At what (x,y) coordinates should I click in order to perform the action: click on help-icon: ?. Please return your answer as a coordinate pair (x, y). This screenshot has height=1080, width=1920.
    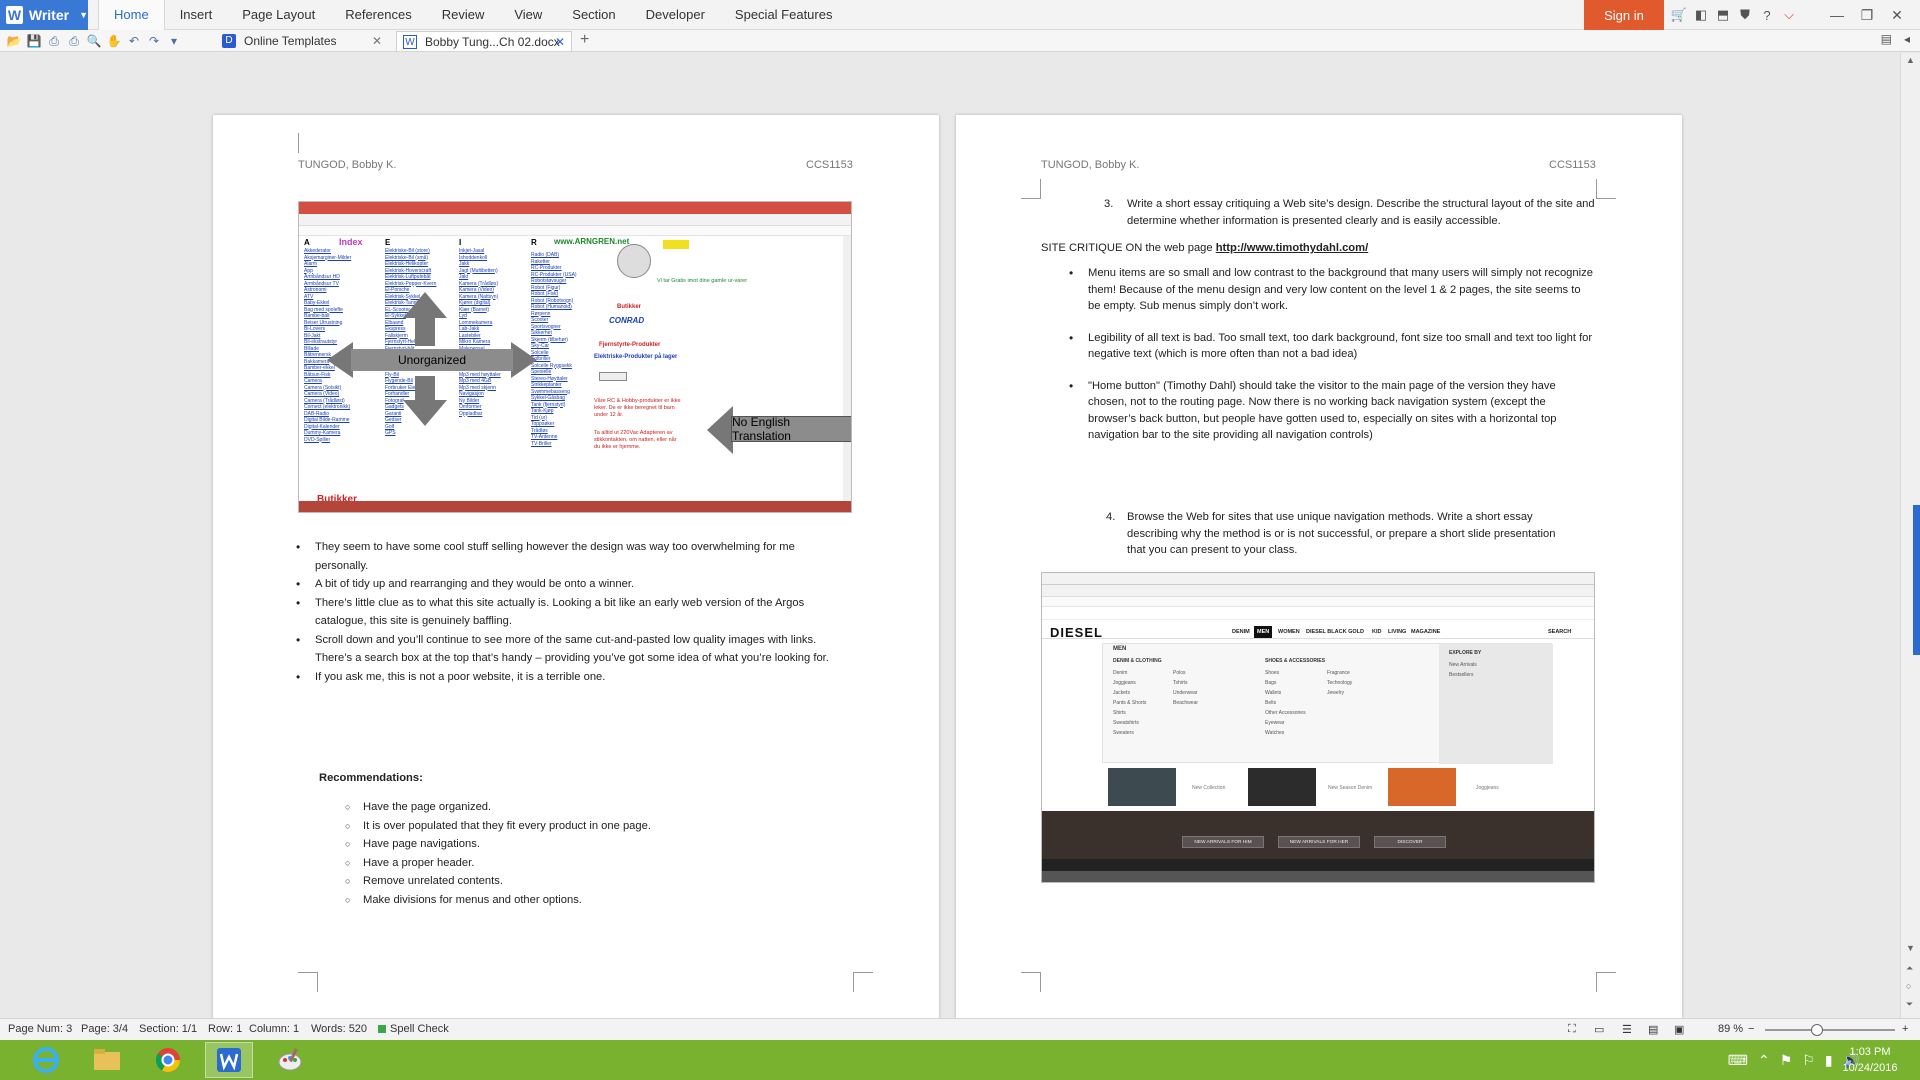
    Looking at the image, I should click on (1767, 15).